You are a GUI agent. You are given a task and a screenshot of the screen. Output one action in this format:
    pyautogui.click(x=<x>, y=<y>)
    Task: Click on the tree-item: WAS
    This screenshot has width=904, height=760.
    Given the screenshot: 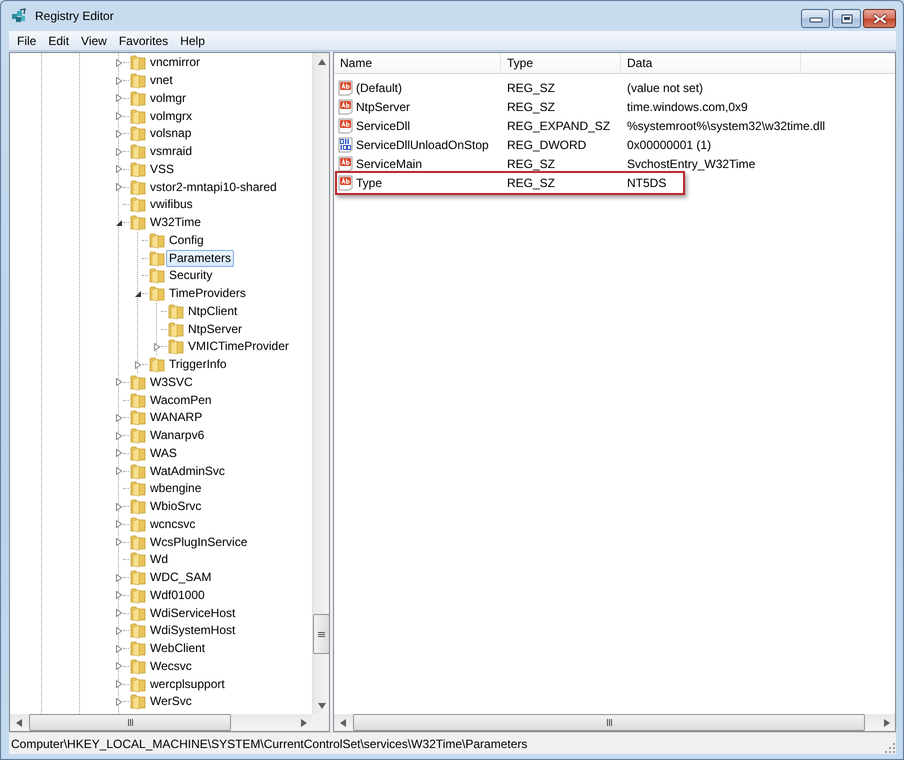 What is the action you would take?
    pyautogui.click(x=163, y=453)
    